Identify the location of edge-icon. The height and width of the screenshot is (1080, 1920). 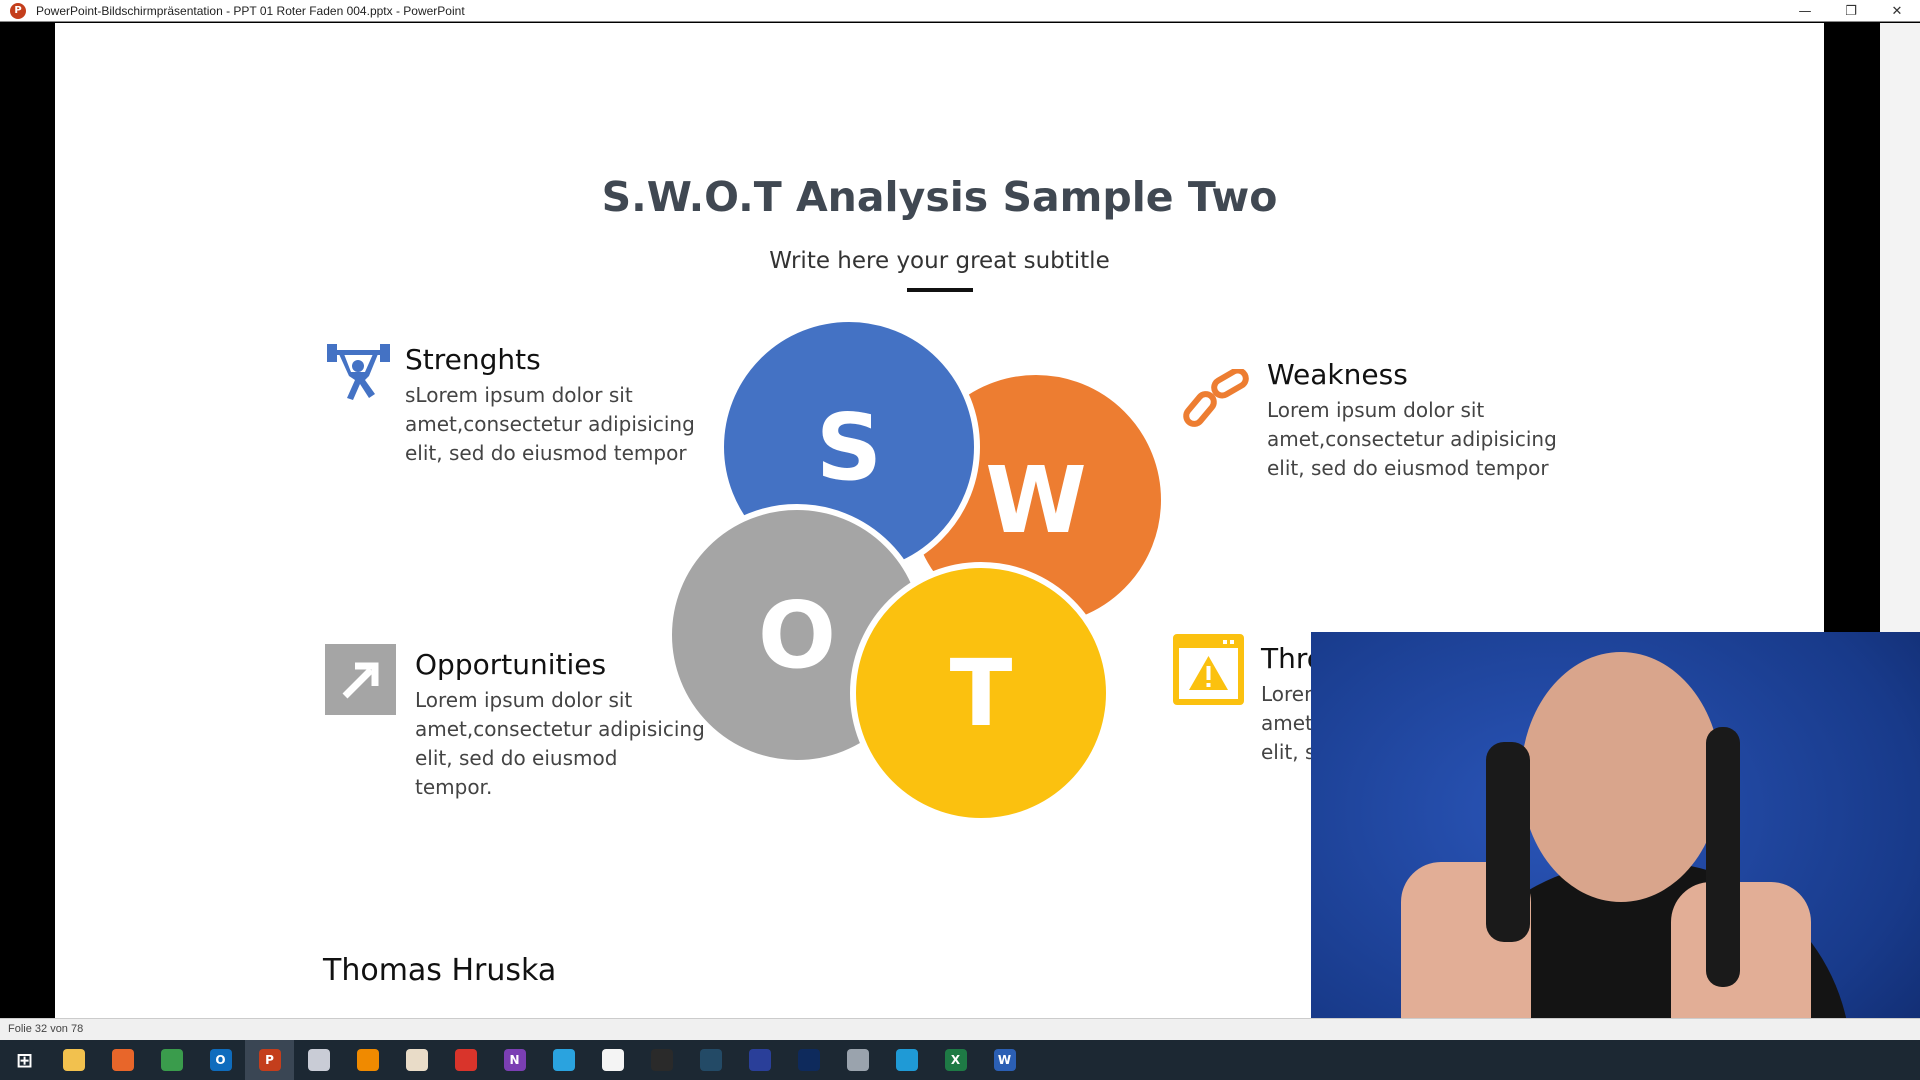
(906, 1060).